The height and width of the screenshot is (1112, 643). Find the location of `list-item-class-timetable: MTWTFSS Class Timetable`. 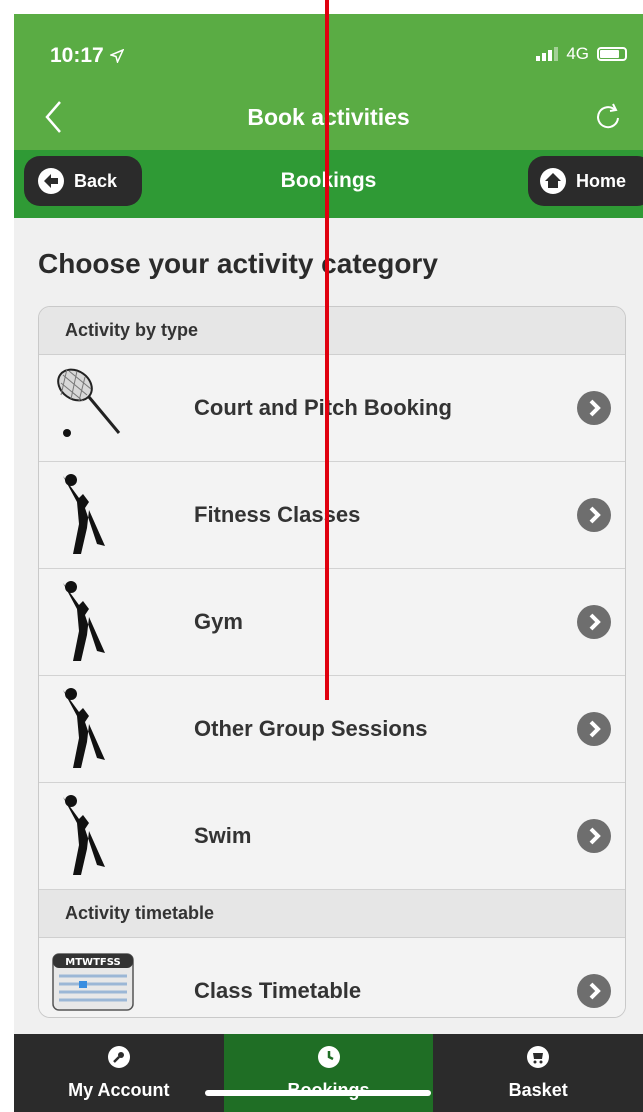

list-item-class-timetable: MTWTFSS Class Timetable is located at coordinates (332, 977).